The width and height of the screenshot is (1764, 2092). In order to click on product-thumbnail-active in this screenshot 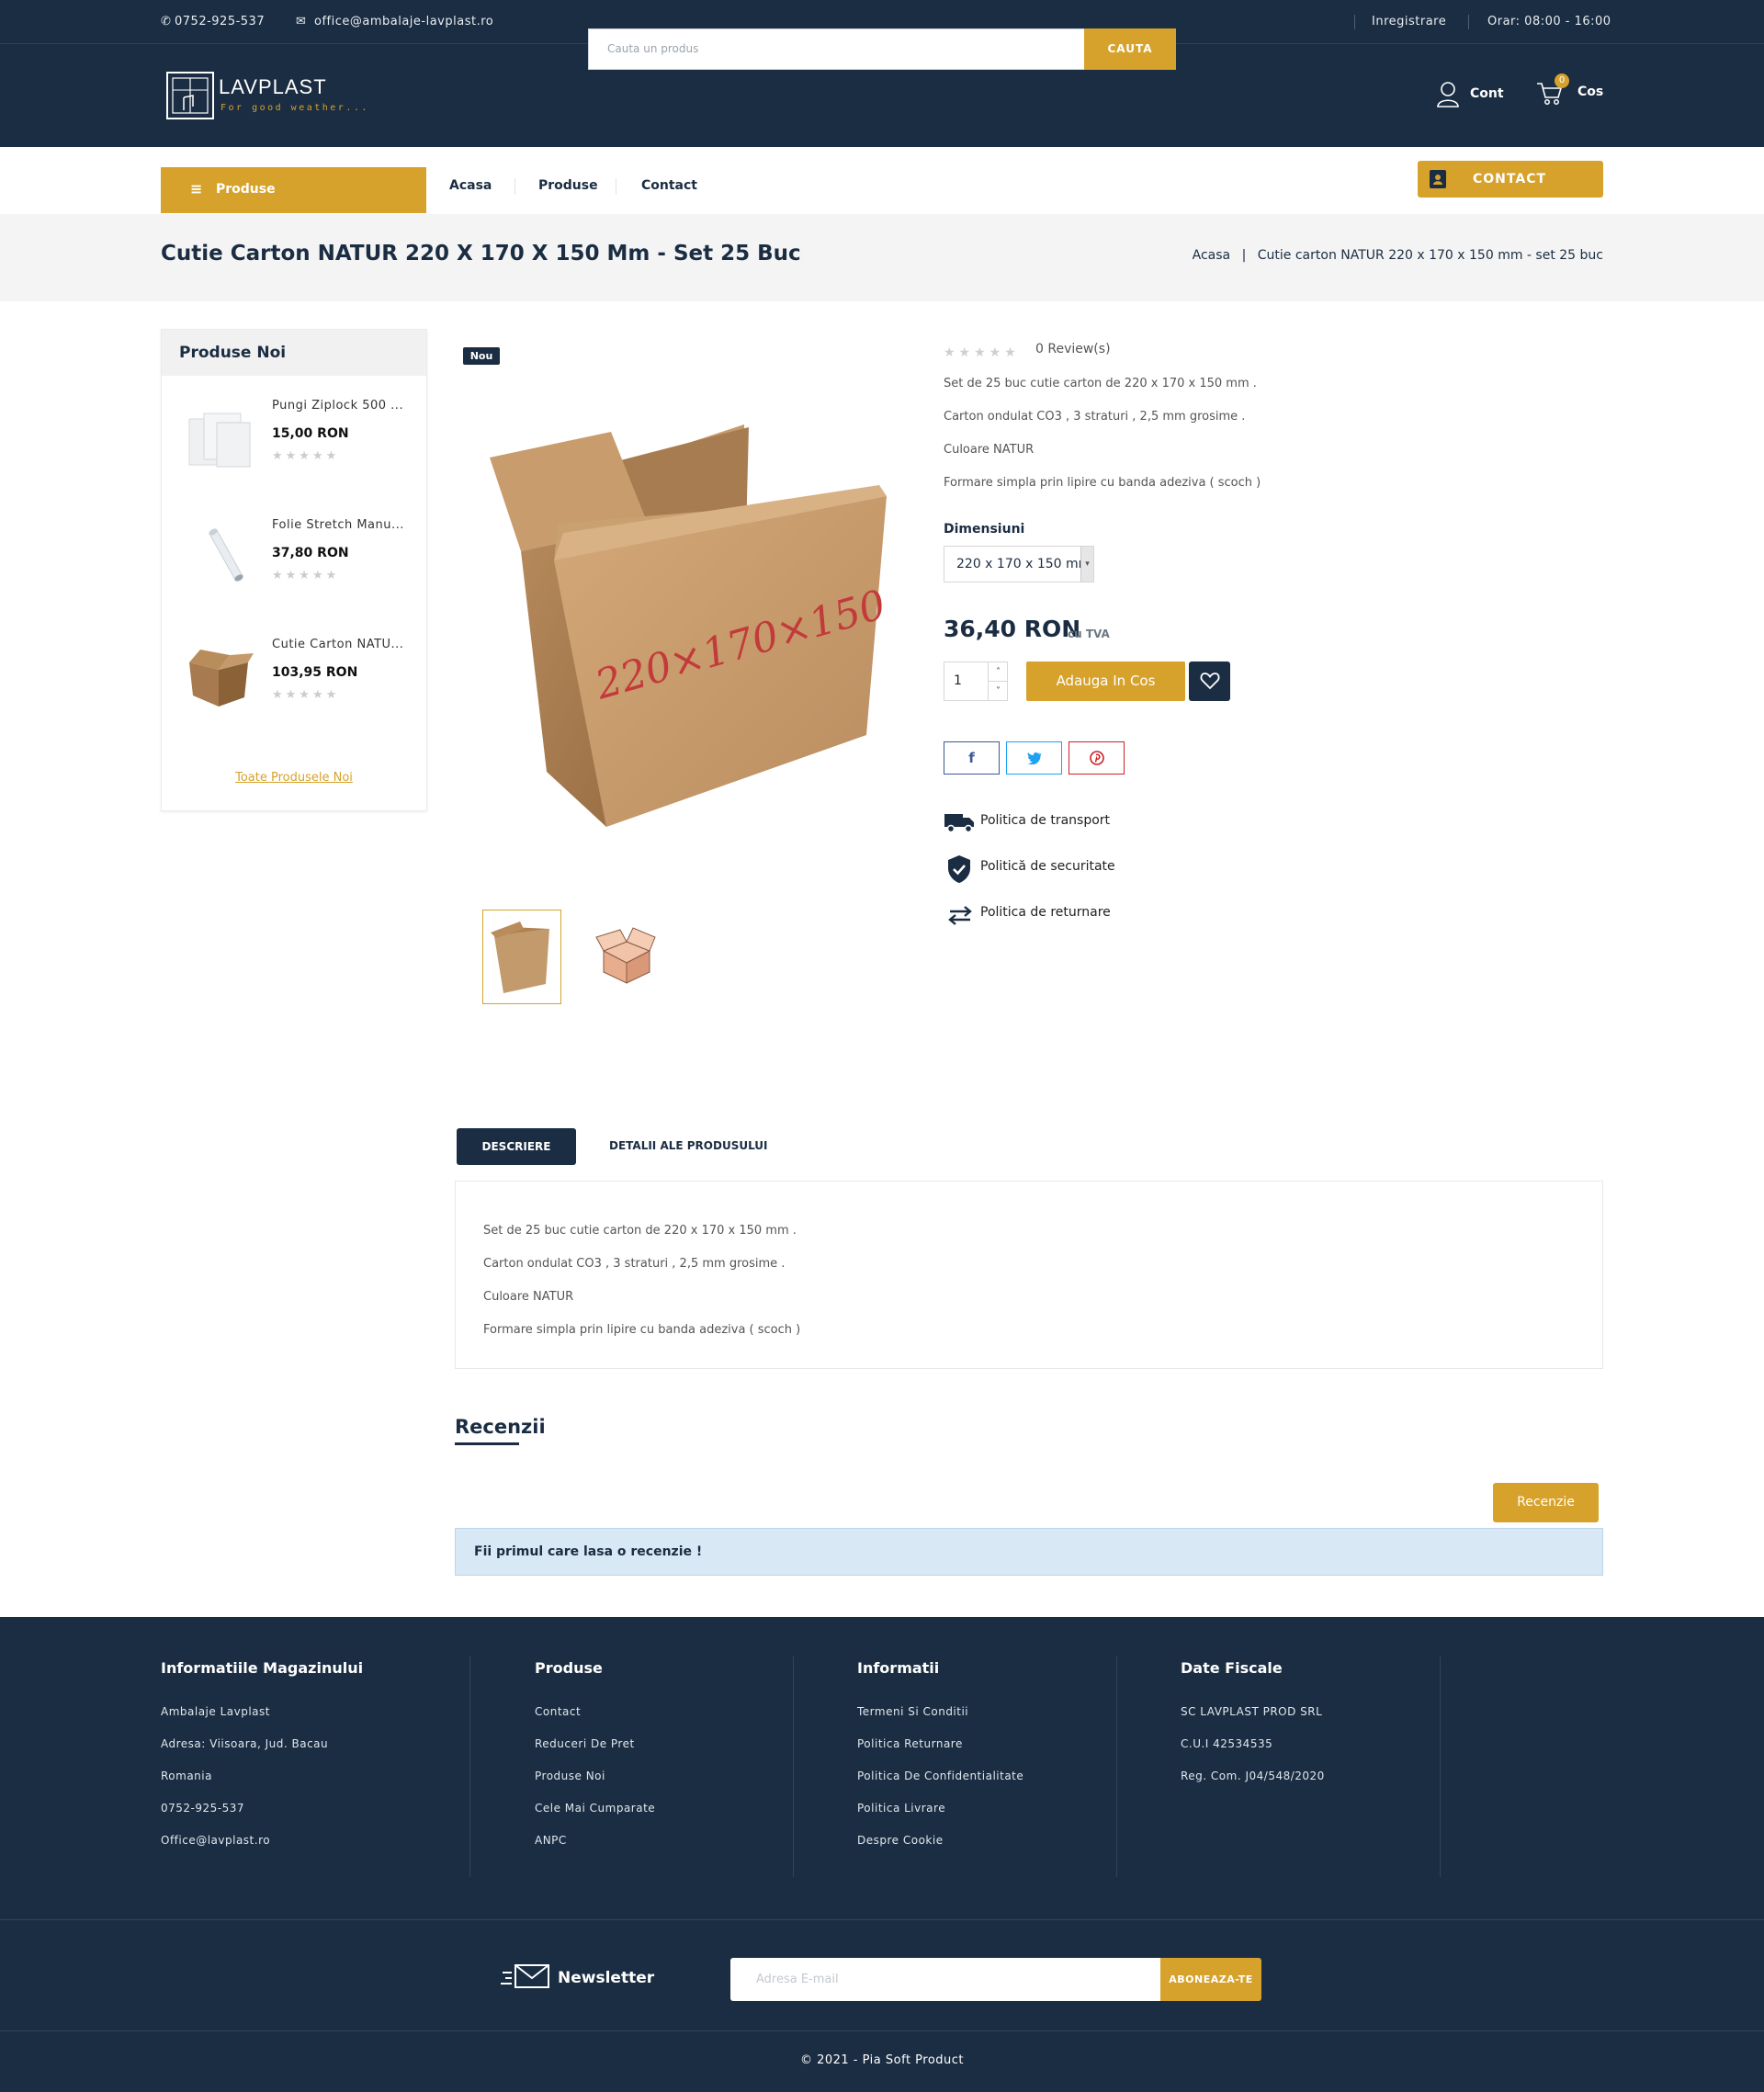, I will do `click(521, 957)`.